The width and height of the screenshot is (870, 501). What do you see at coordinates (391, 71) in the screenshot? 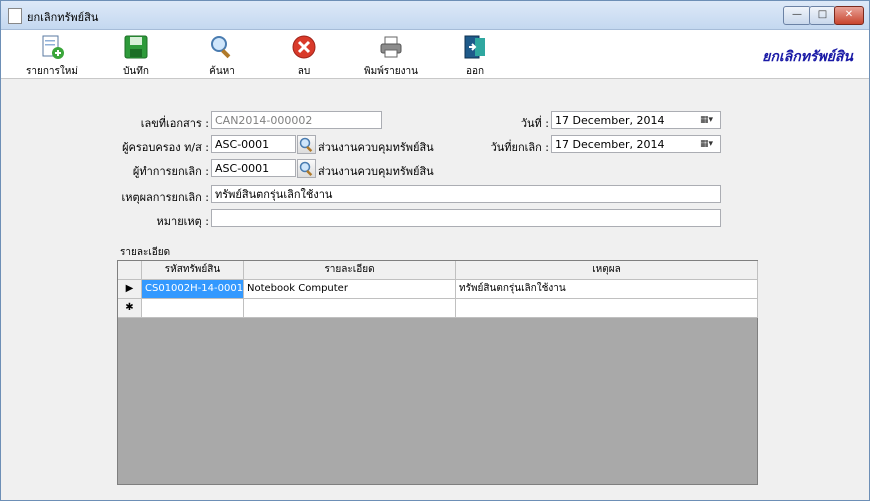
I see `print-report-label: พิมพ์รายงาน` at bounding box center [391, 71].